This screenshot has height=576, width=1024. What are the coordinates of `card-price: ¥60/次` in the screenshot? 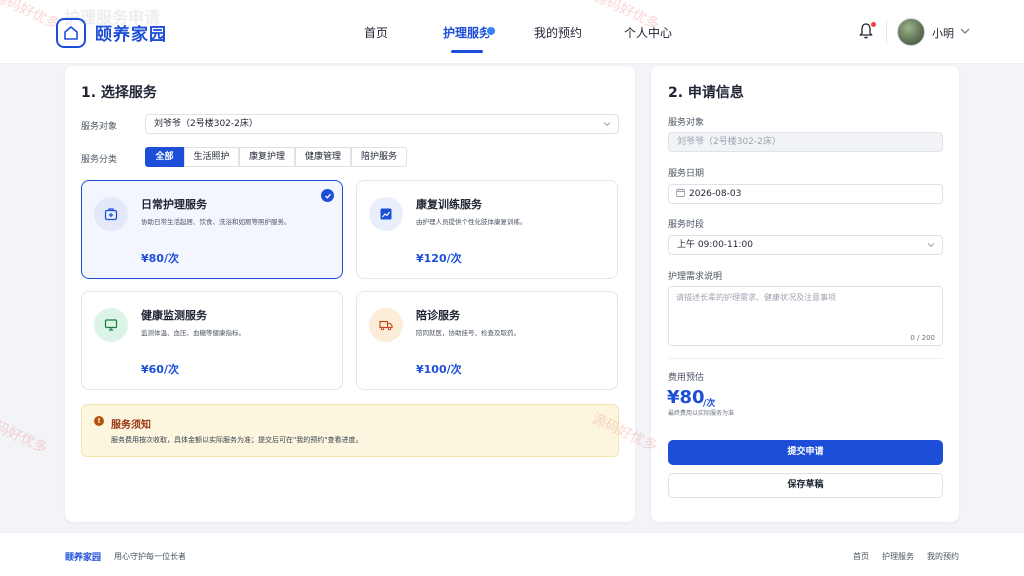 It's located at (160, 369).